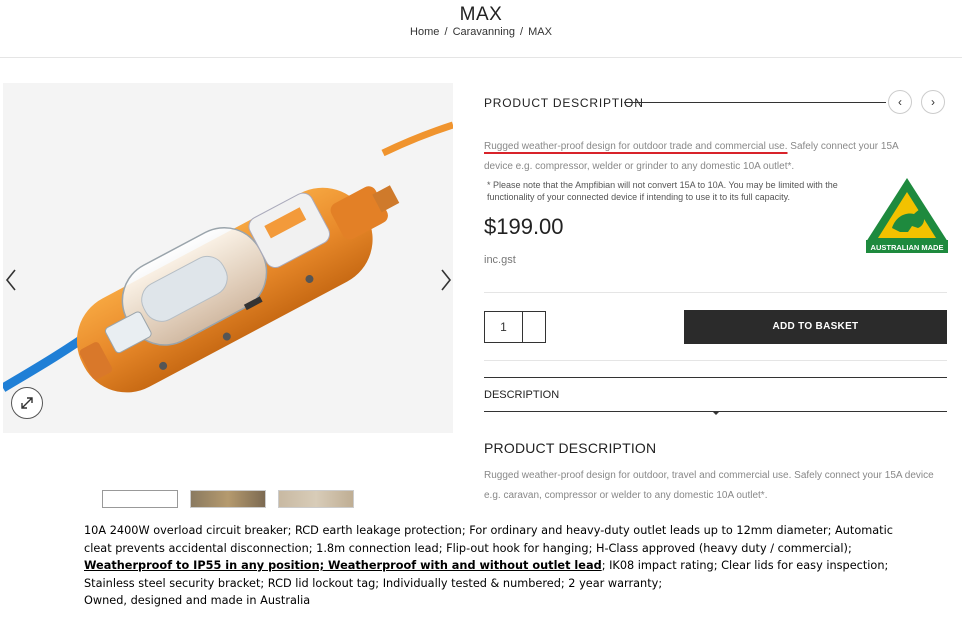  I want to click on chevron-left-icon: ‹, so click(900, 102).